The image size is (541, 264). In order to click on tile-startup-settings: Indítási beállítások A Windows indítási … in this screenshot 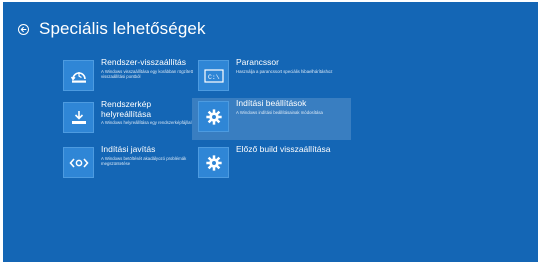, I will do `click(271, 119)`.